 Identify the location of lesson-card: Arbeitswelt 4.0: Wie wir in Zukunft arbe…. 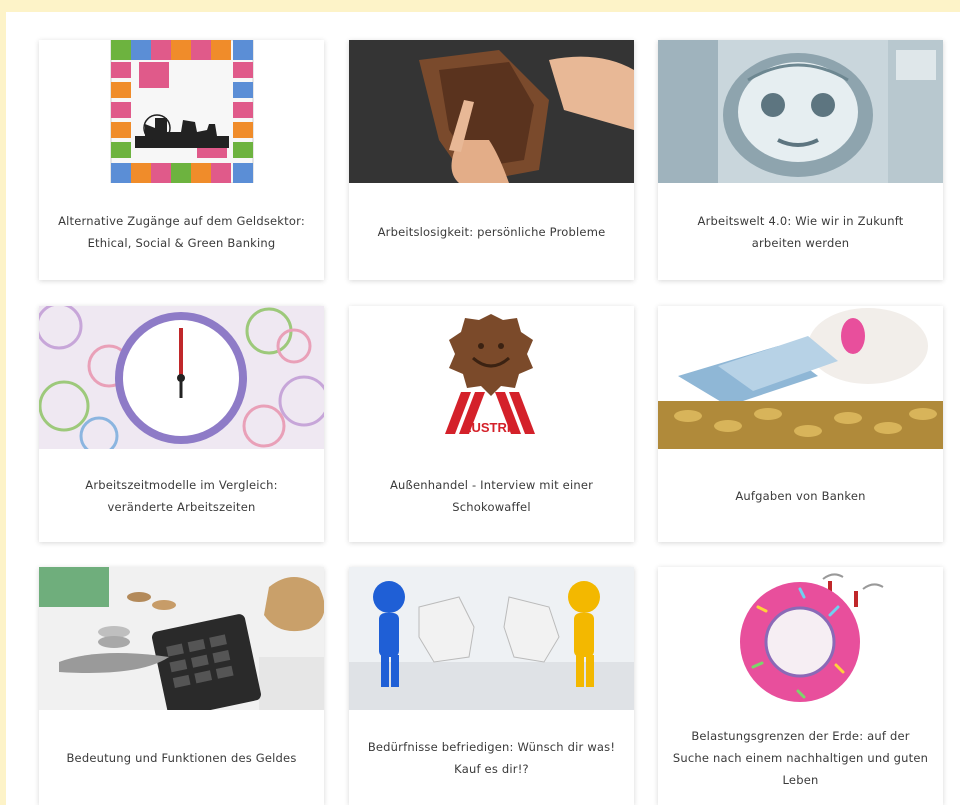
(800, 160).